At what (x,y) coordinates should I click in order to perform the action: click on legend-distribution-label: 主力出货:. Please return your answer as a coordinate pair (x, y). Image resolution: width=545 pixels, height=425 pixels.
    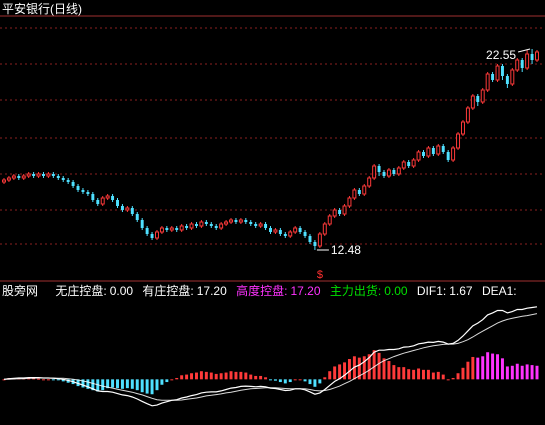
    Looking at the image, I should click on (355, 291).